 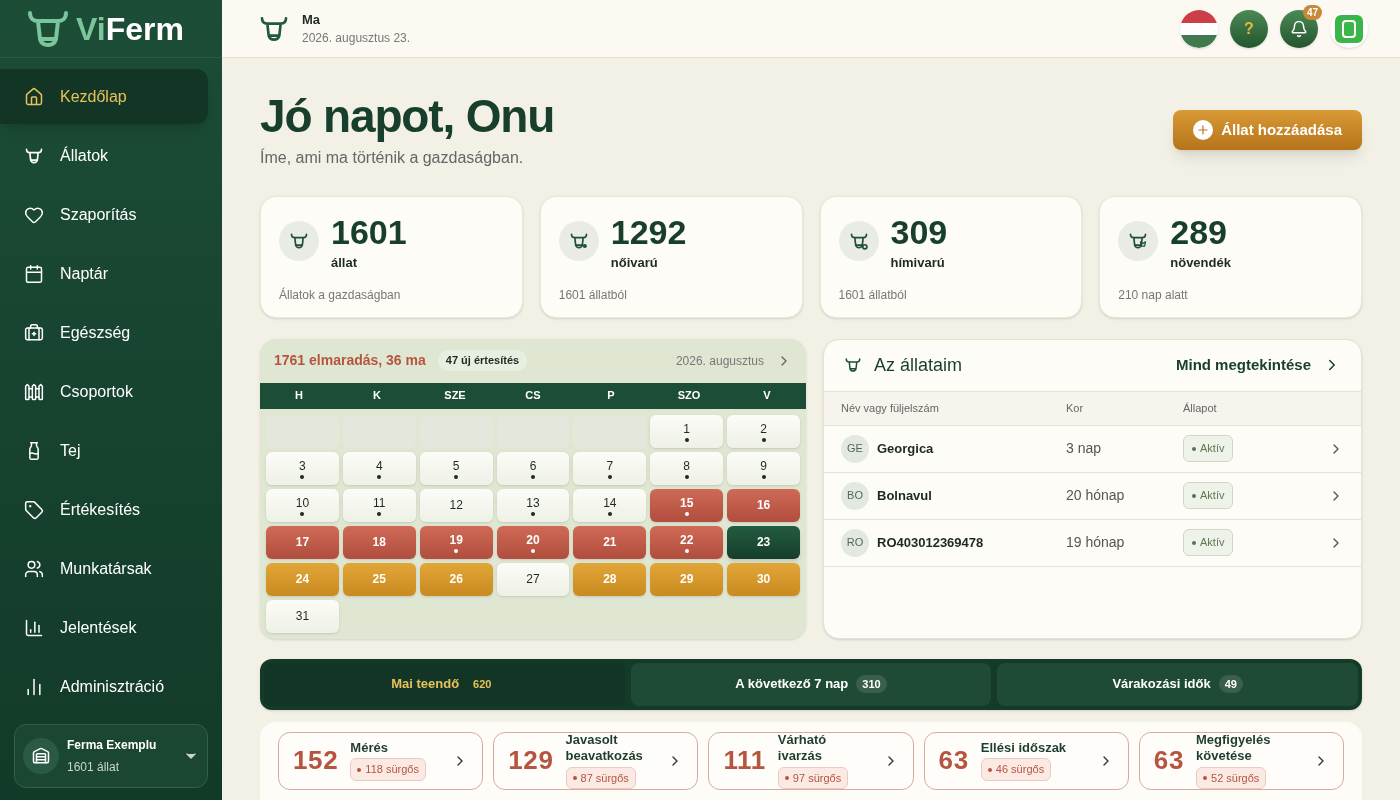 I want to click on farm-count: 1601 állat, so click(x=94, y=767).